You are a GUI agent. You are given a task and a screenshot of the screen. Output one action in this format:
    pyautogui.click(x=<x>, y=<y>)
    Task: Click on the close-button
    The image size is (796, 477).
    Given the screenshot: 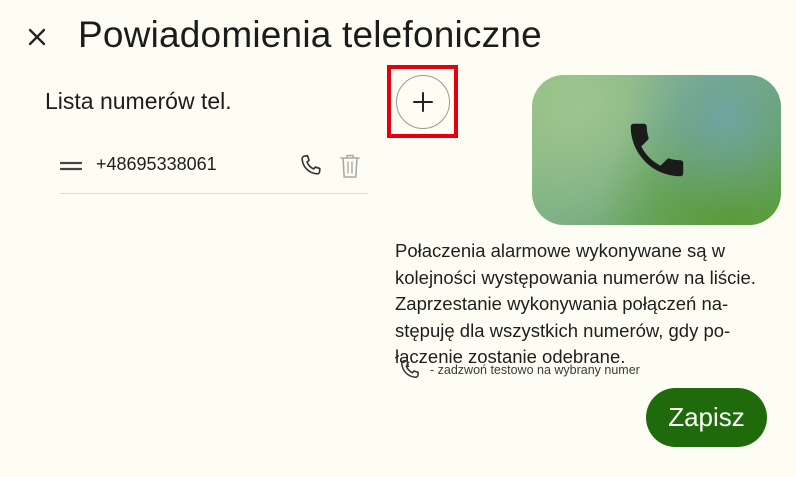 What is the action you would take?
    pyautogui.click(x=37, y=37)
    